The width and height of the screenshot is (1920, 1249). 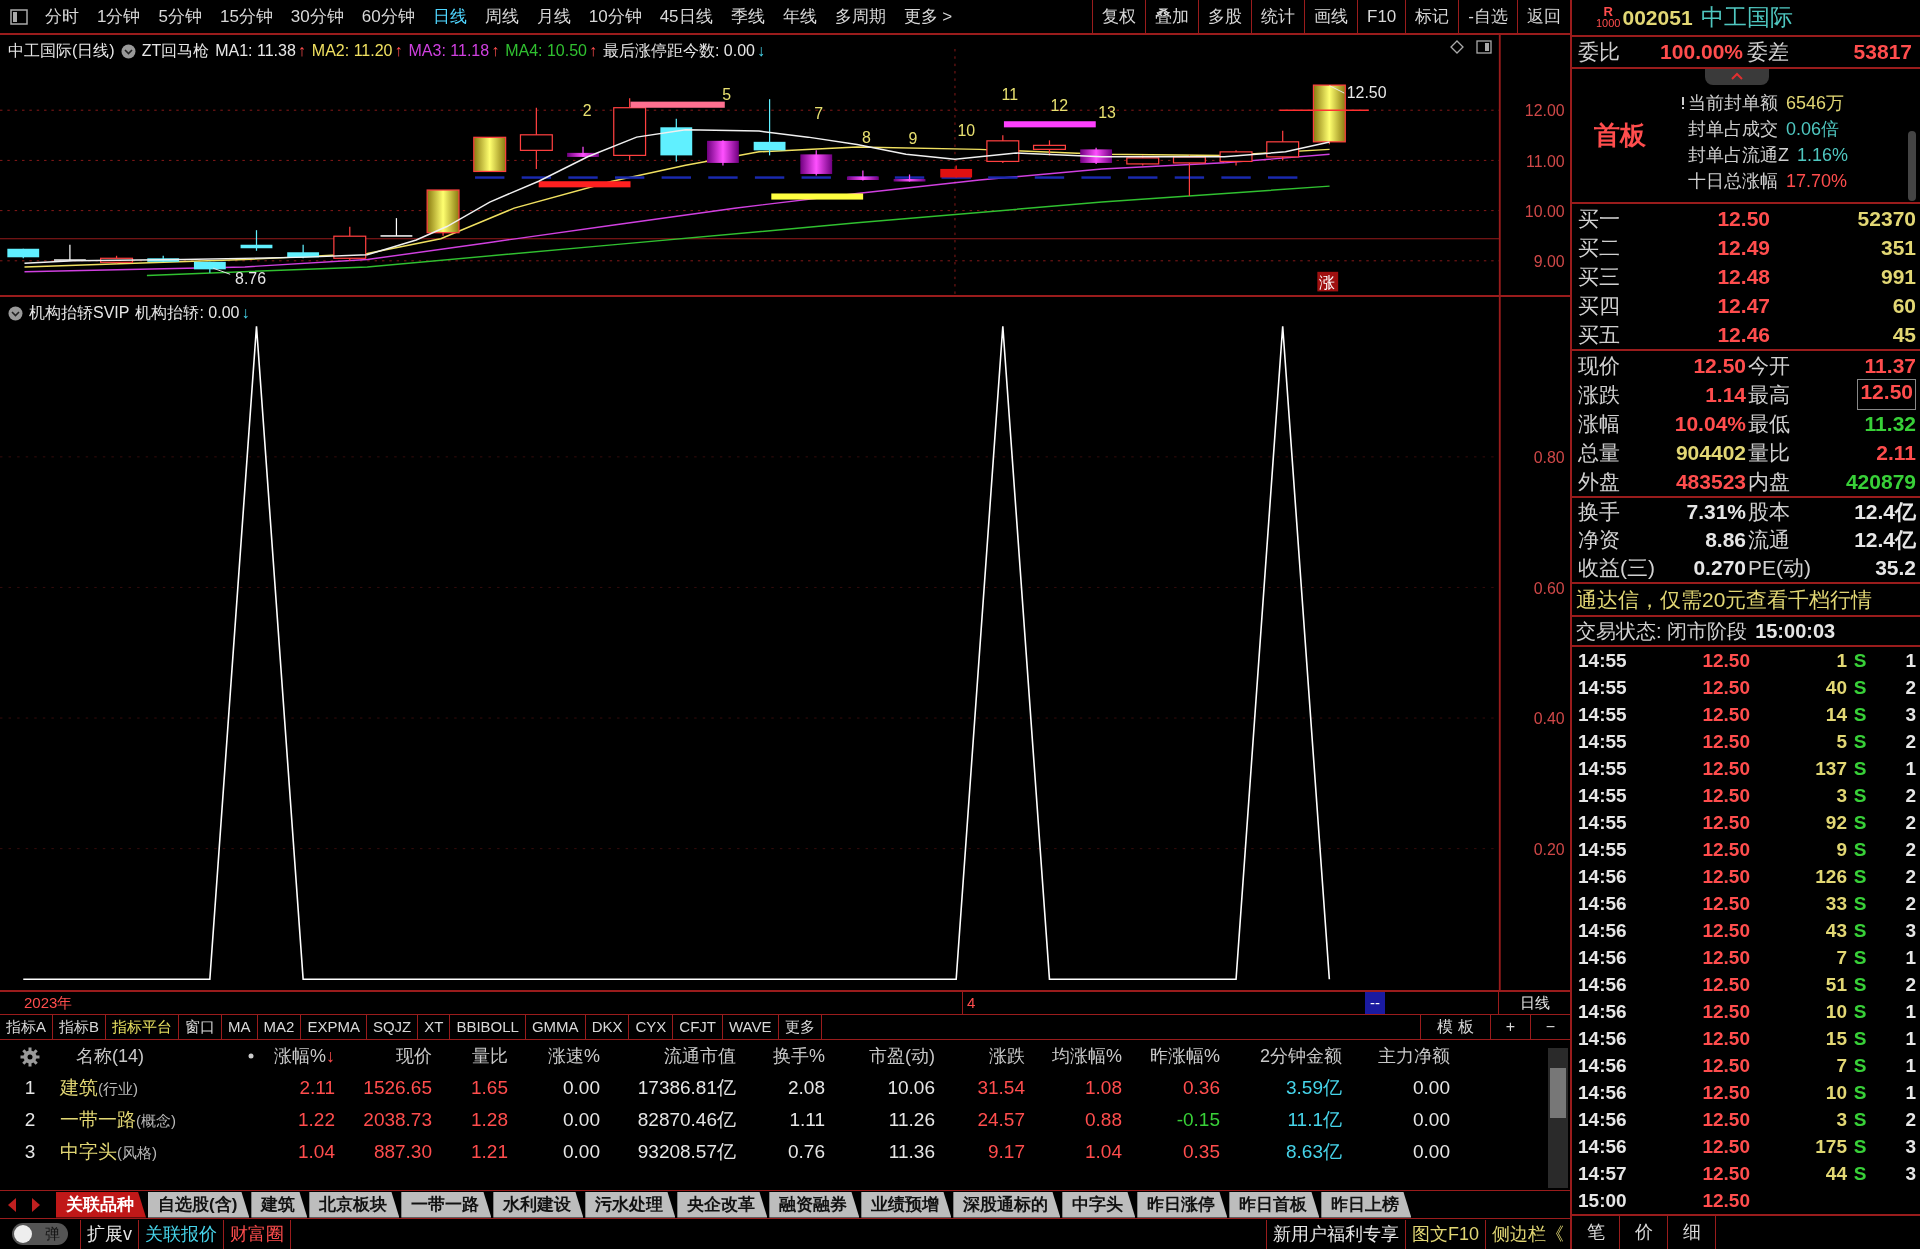 I want to click on column-header: 流通市值, so click(x=700, y=1056).